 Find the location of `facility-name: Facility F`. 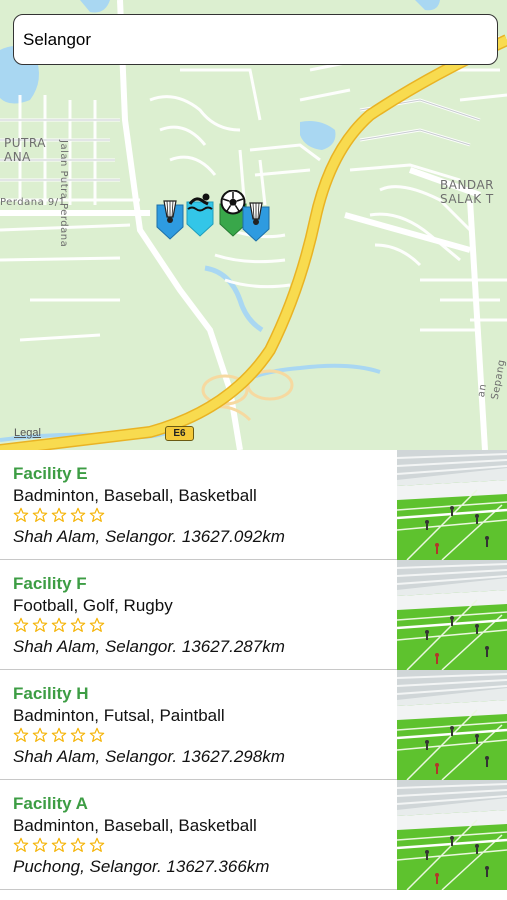

facility-name: Facility F is located at coordinates (50, 583).